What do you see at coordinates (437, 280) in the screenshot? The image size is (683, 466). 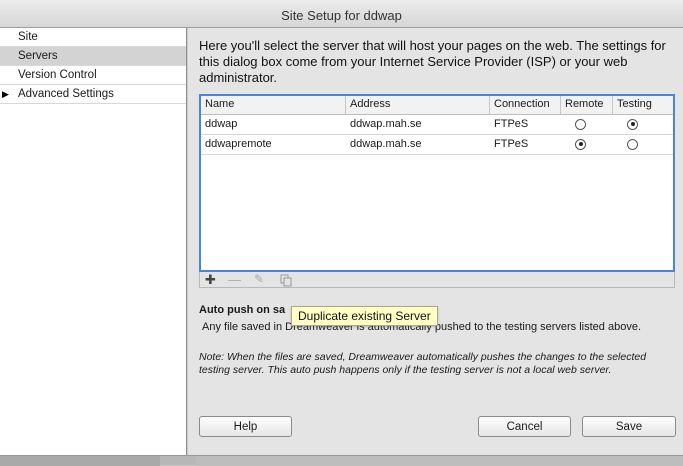 I see `server-toolbar: ✚ — ✎` at bounding box center [437, 280].